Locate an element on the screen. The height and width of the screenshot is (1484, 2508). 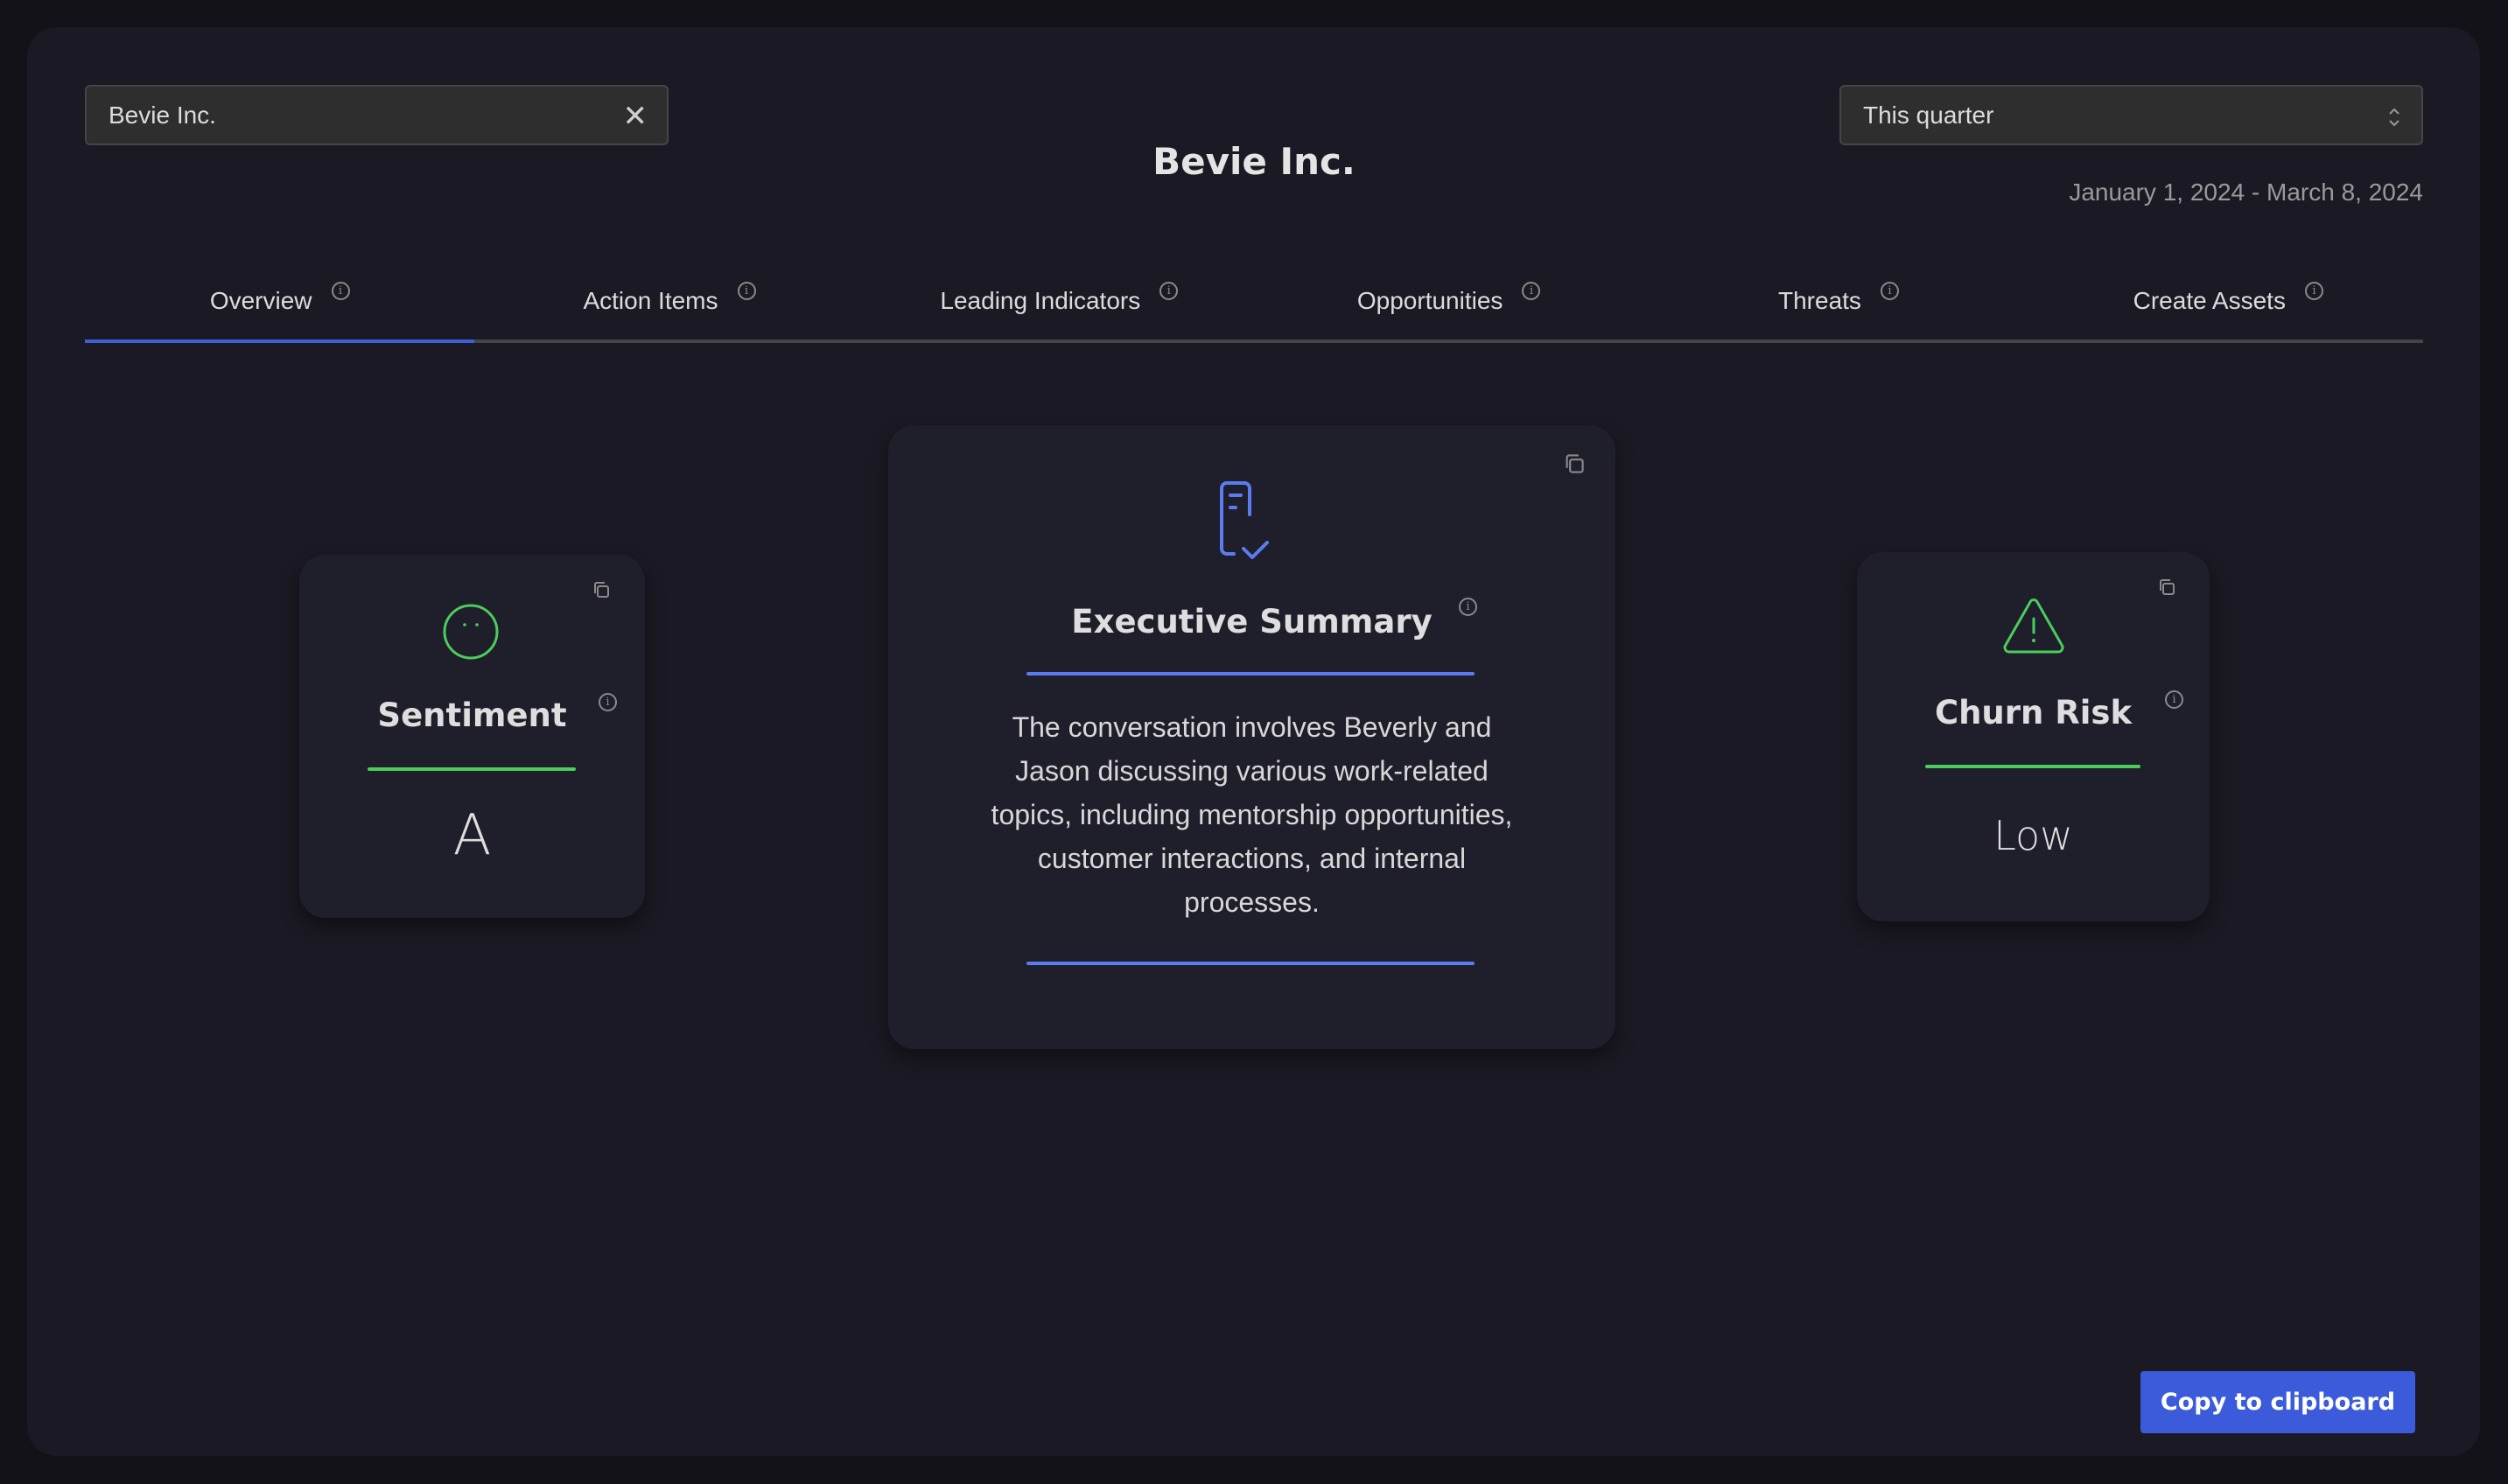
tab-opportunities: Opportunities i is located at coordinates (1448, 310).